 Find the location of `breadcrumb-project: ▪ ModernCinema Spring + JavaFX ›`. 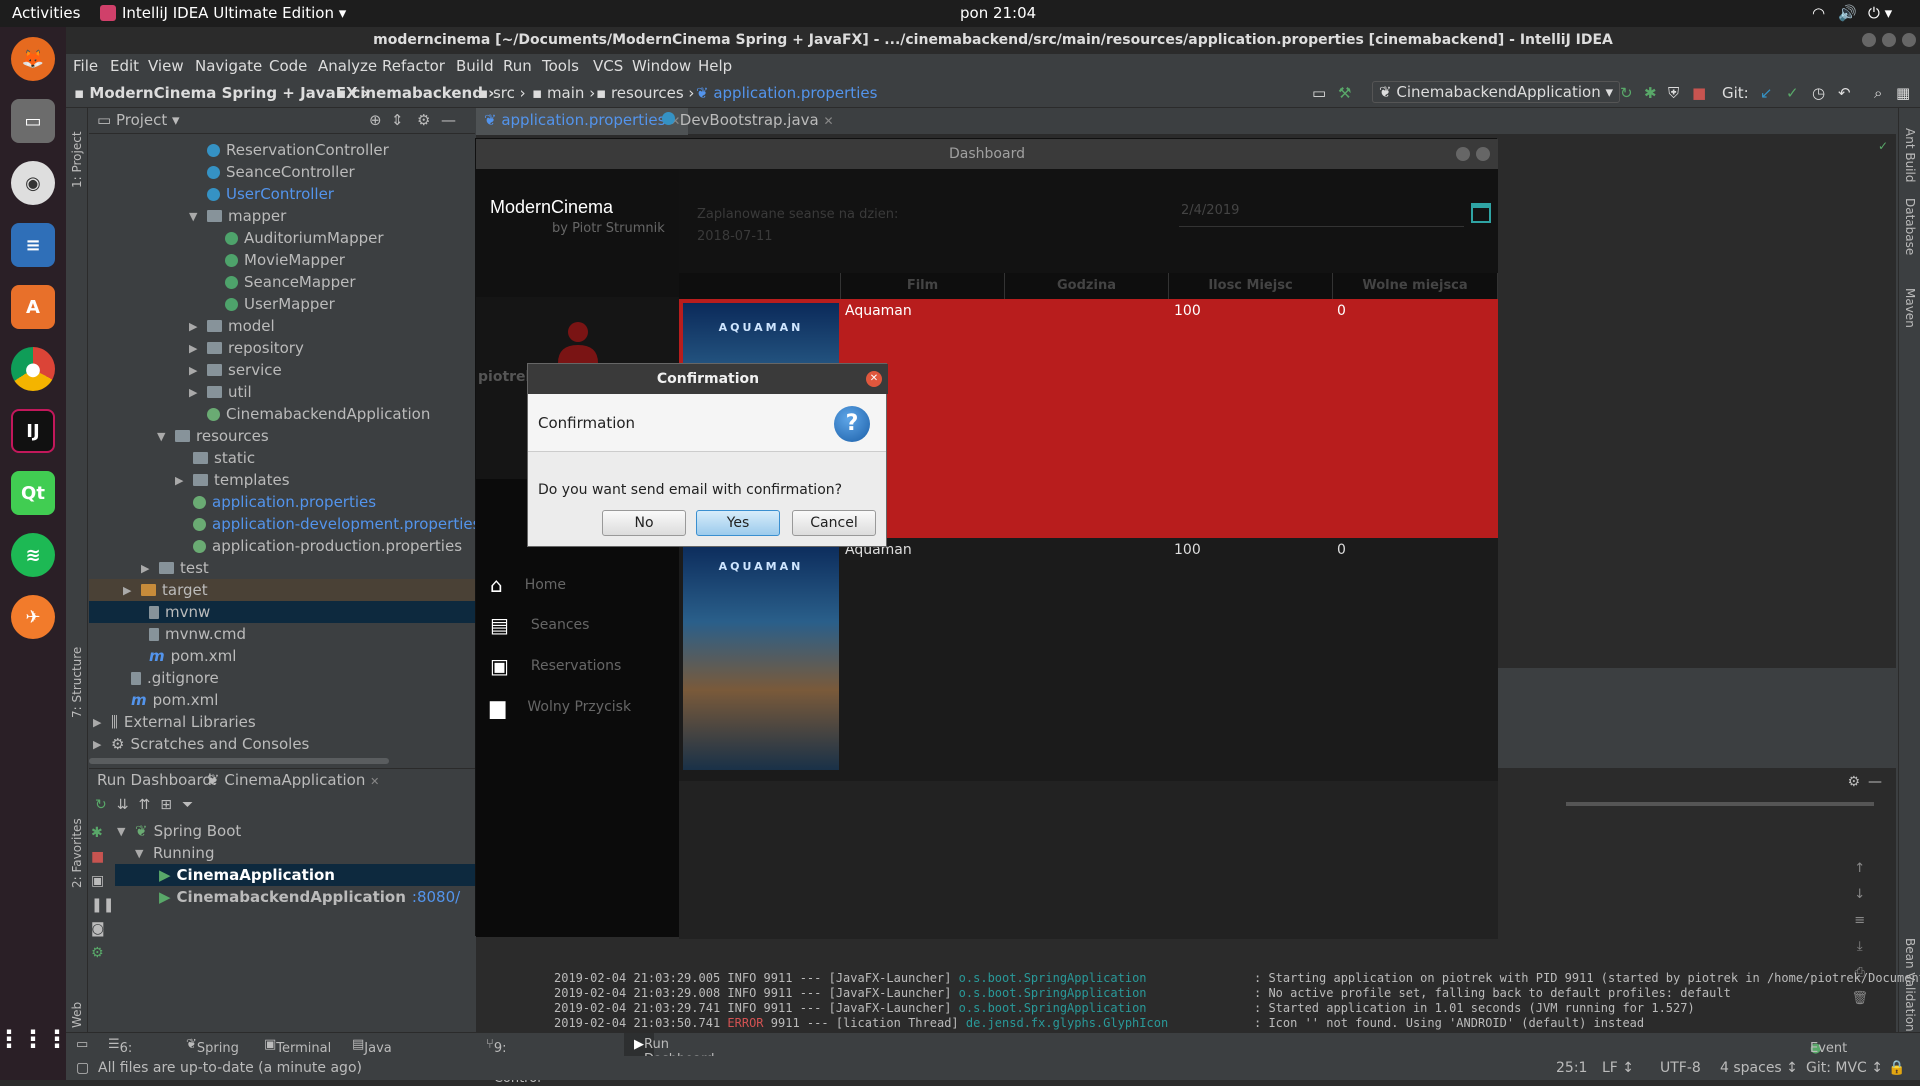

breadcrumb-project: ▪ ModernCinema Spring + JavaFX › is located at coordinates (221, 93).